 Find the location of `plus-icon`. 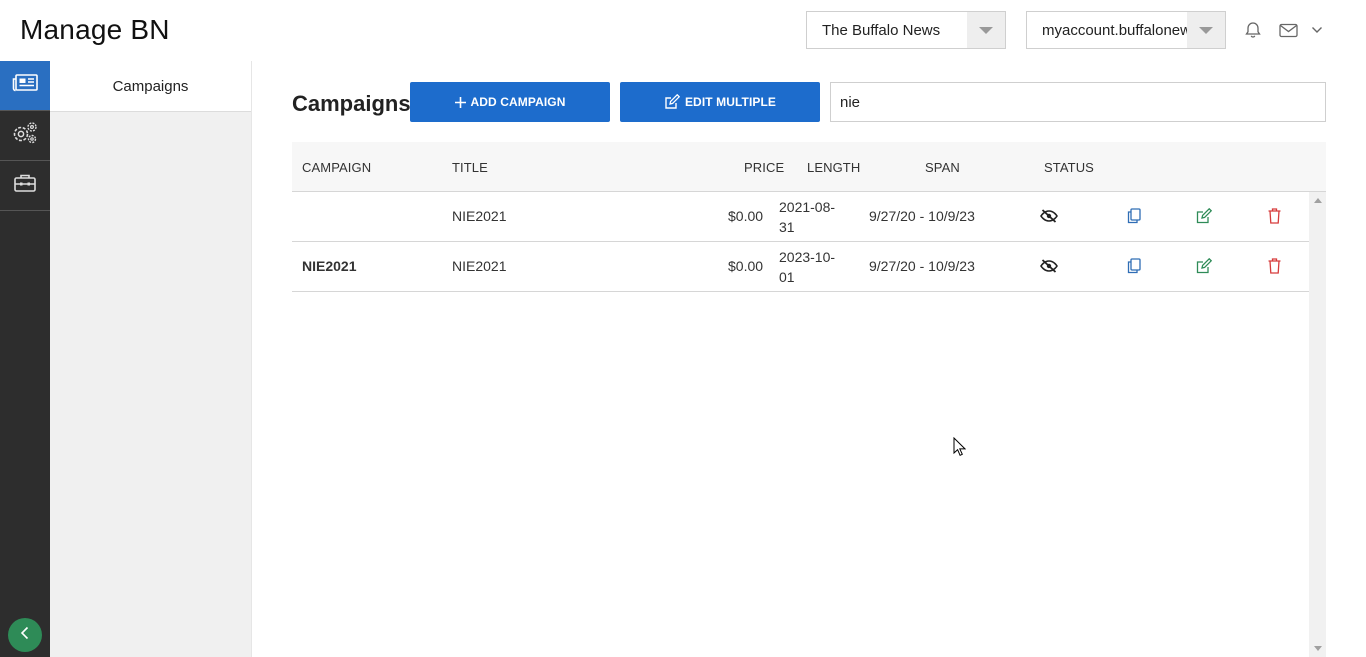

plus-icon is located at coordinates (460, 102).